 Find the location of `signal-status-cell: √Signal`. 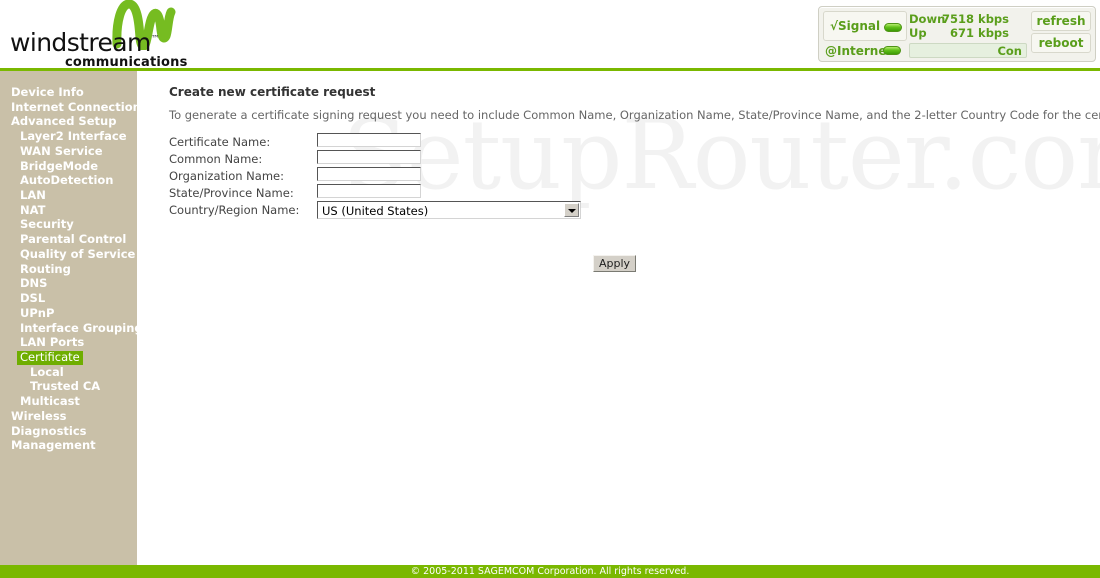

signal-status-cell: √Signal is located at coordinates (865, 26).